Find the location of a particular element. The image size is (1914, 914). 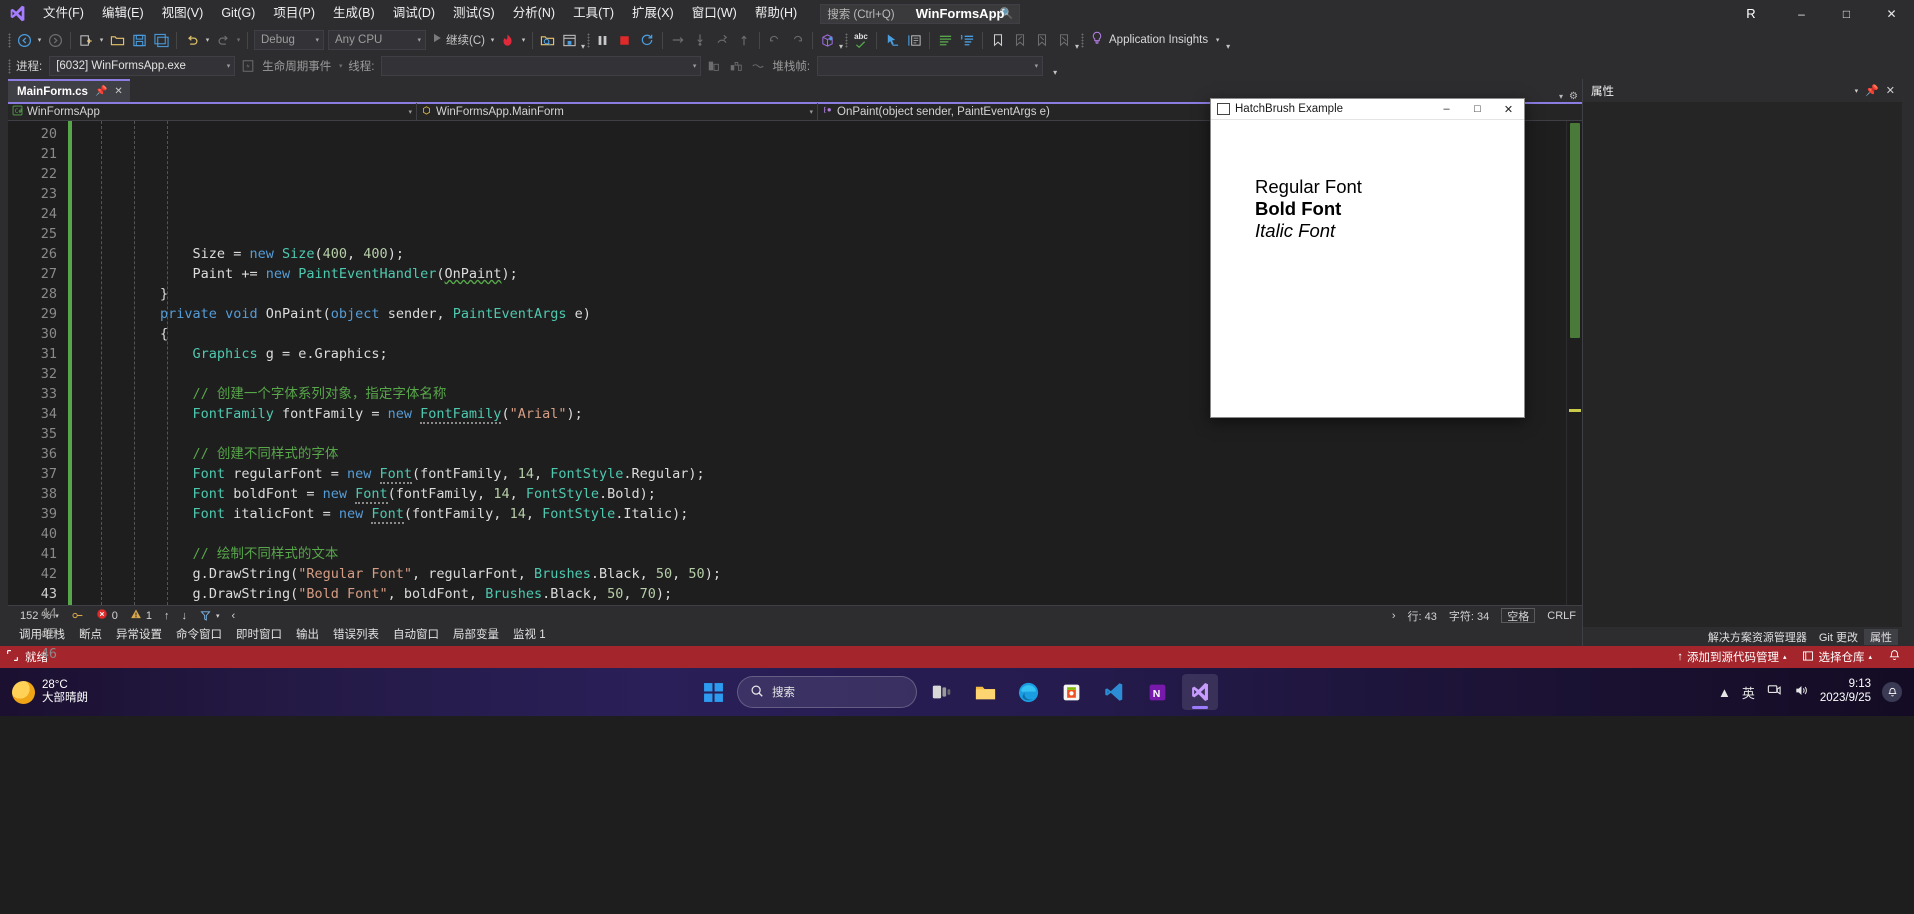

code-line: // 创建不同样式的字体 is located at coordinates (823, 454).